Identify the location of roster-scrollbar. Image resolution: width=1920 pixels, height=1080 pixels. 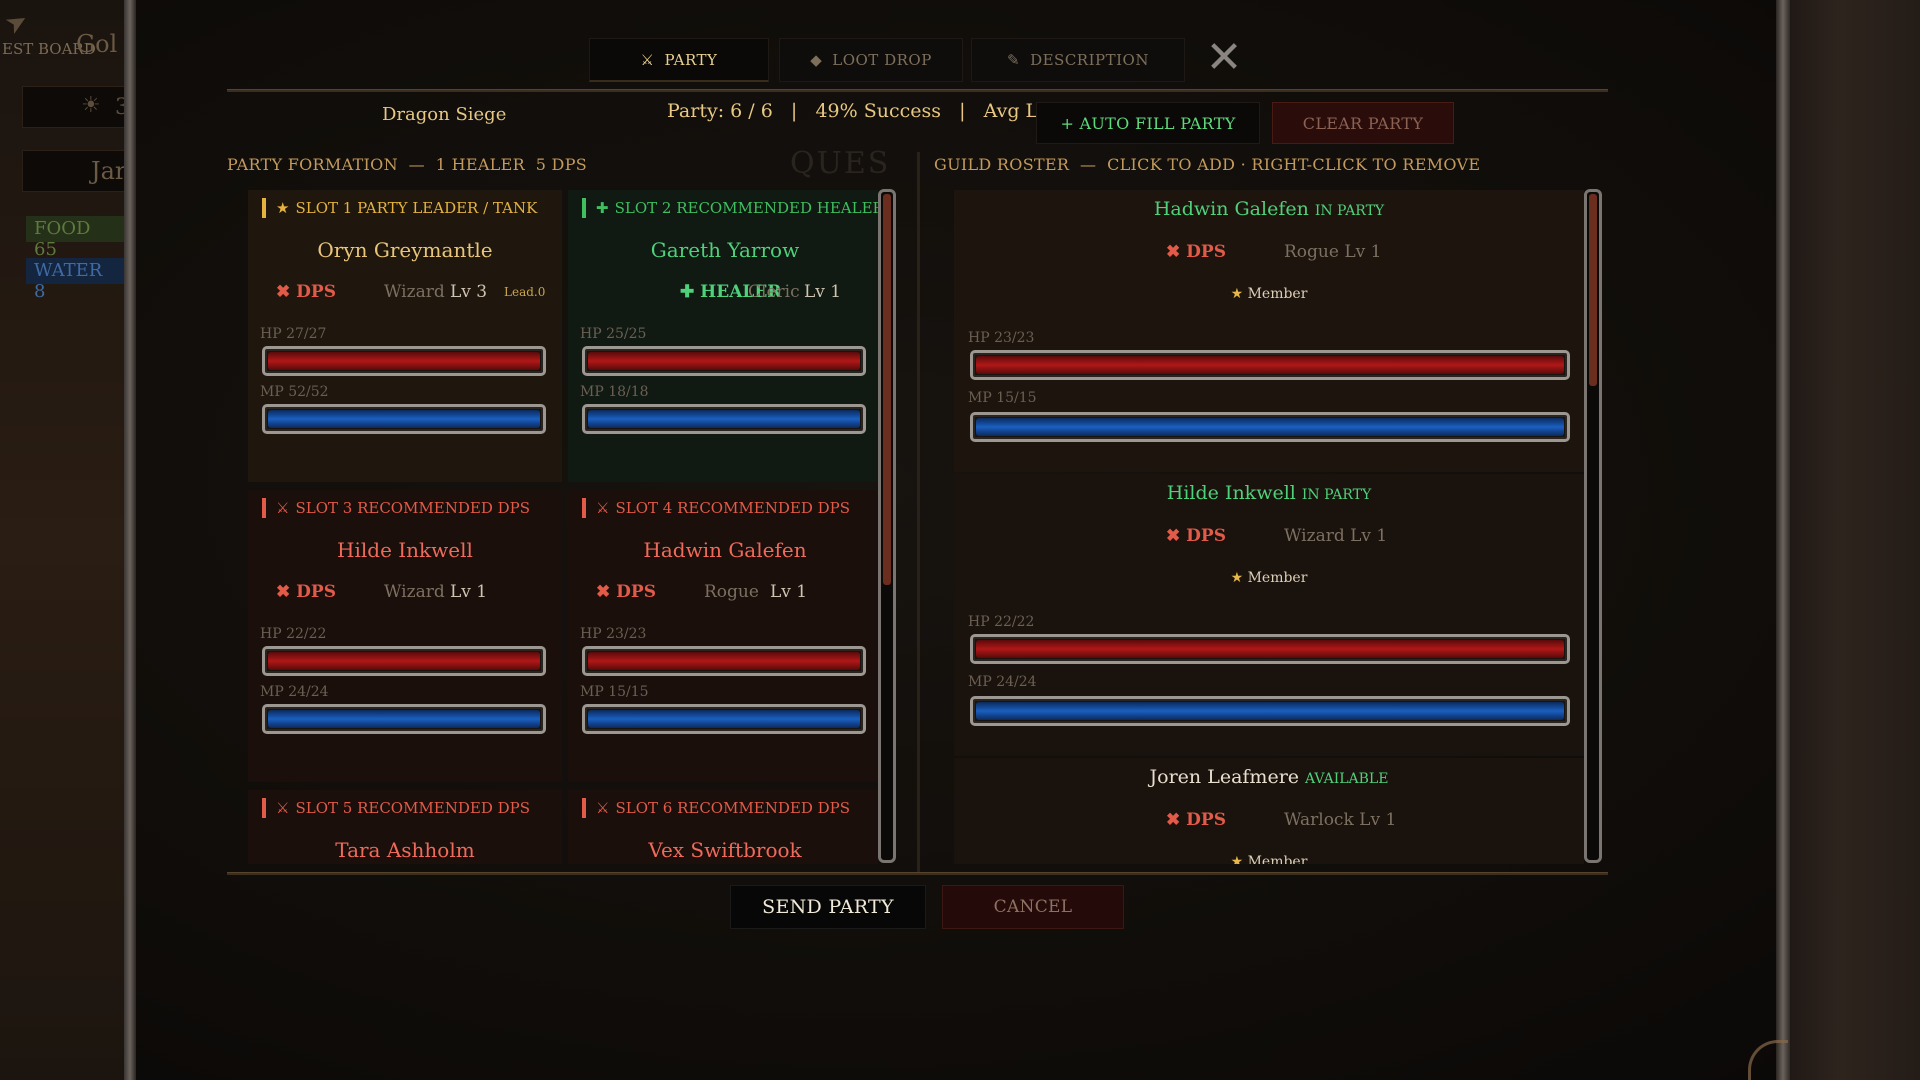
(1593, 526).